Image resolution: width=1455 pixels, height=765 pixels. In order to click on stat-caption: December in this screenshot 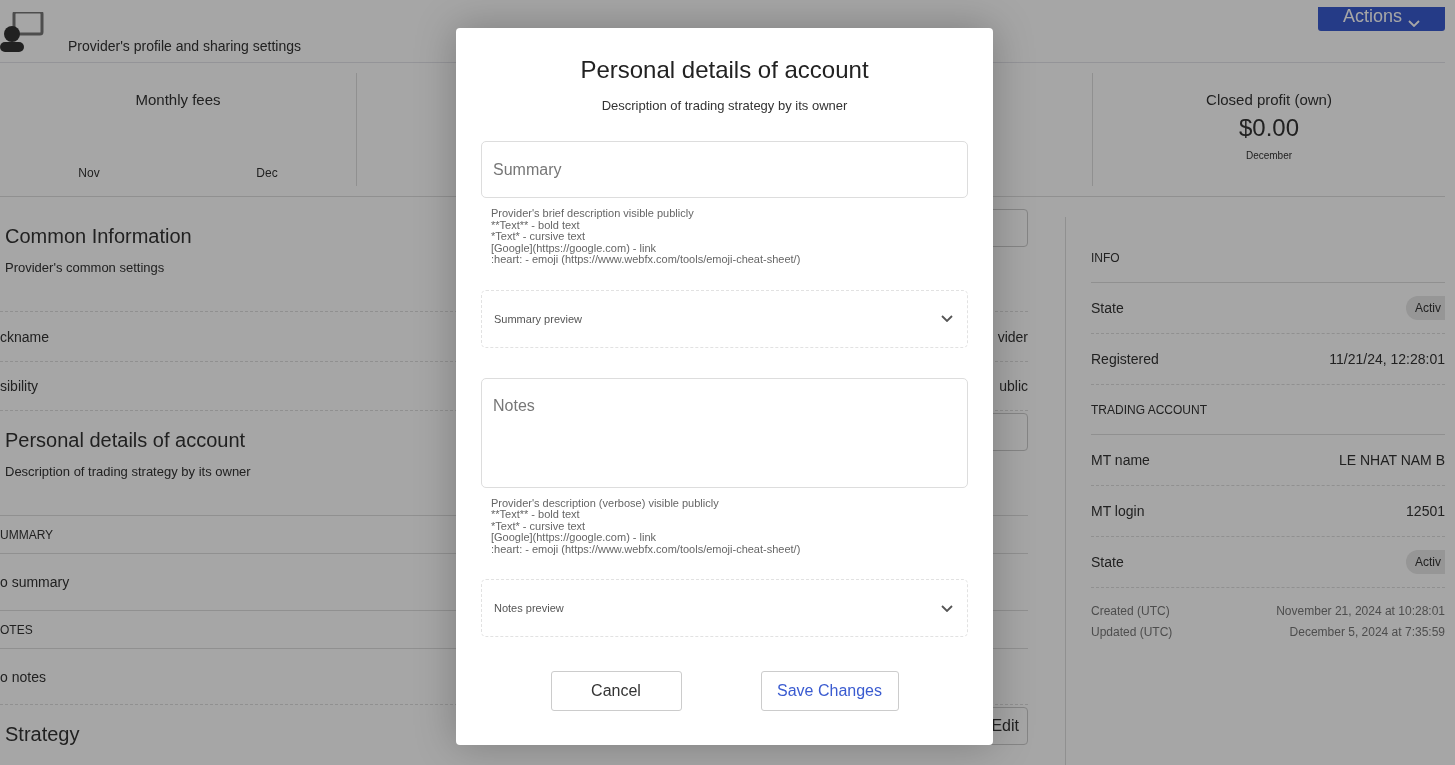, I will do `click(1269, 155)`.